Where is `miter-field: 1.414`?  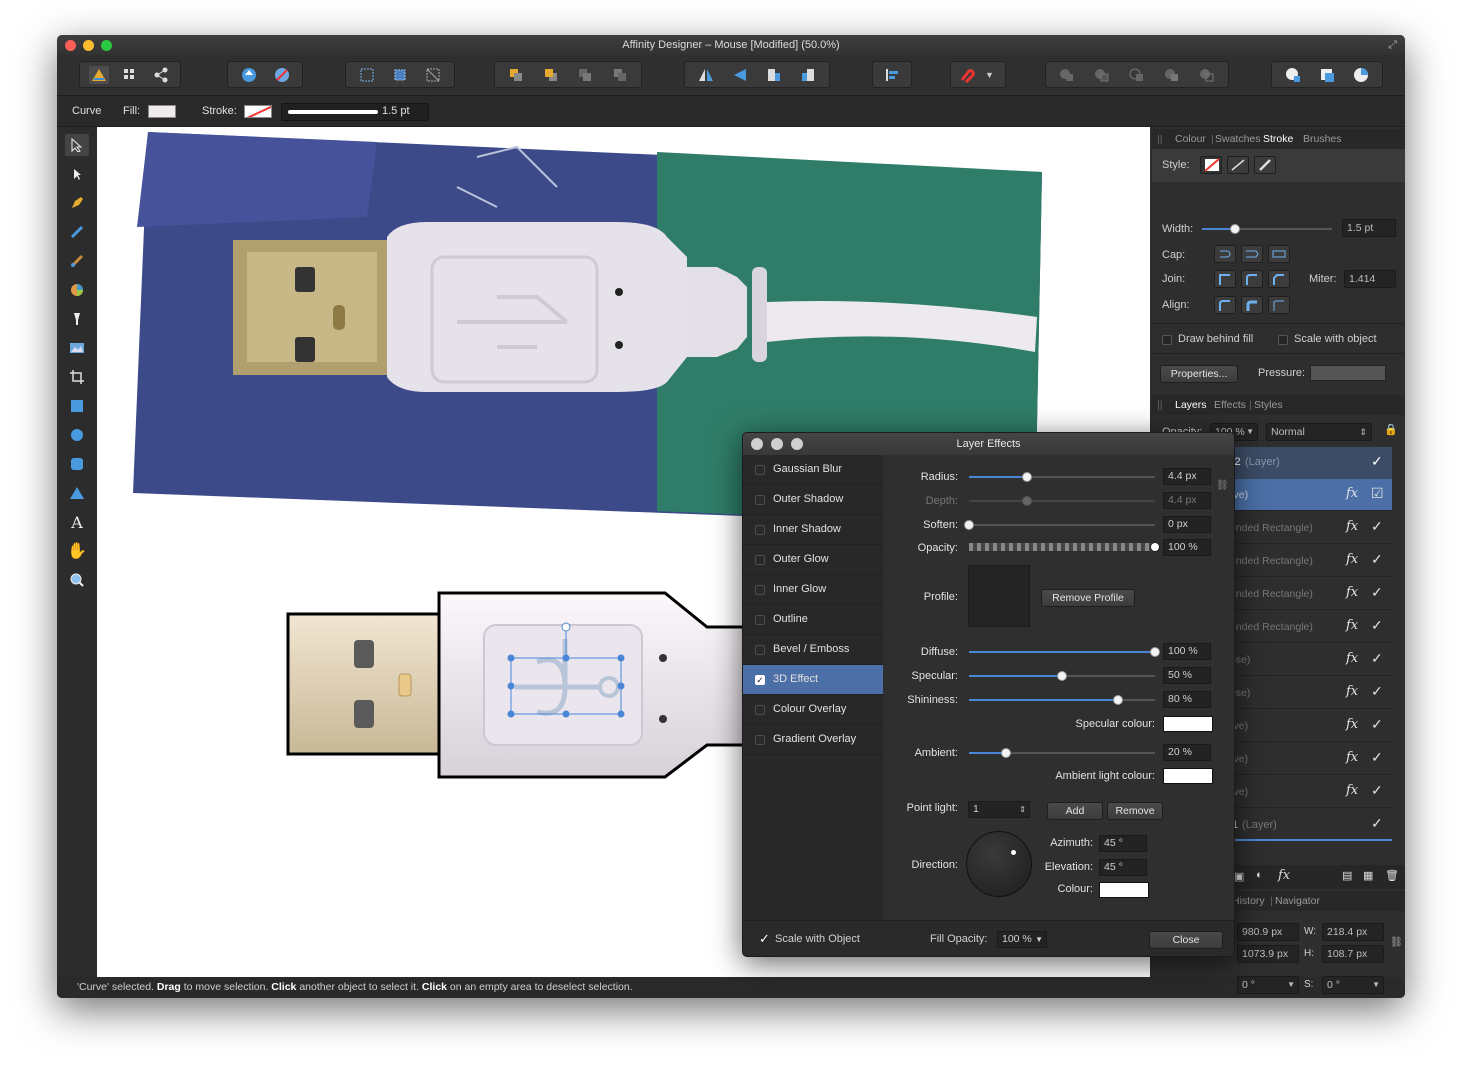
miter-field: 1.414 is located at coordinates (1370, 279).